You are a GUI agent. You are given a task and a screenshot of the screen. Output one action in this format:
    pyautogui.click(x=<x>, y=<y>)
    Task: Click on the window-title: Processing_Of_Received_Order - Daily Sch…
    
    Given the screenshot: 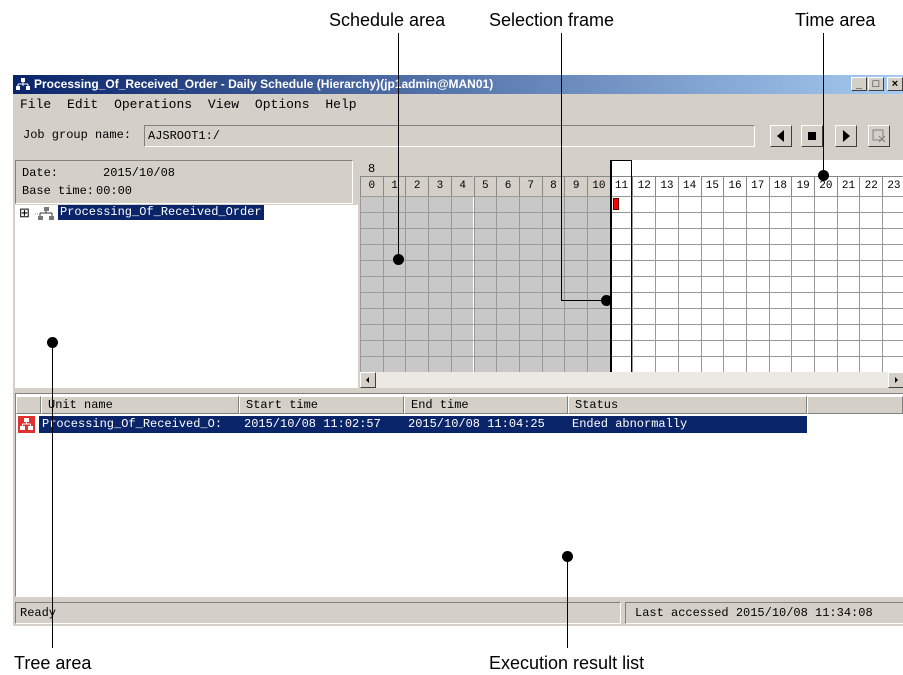 What is the action you would take?
    pyautogui.click(x=264, y=84)
    